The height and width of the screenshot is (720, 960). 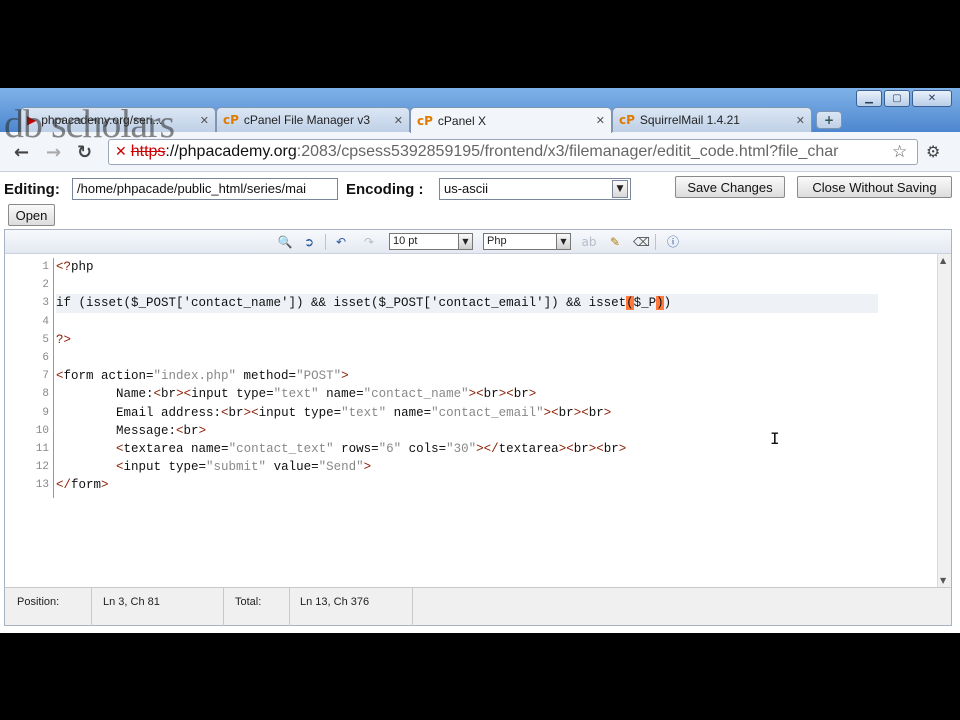 What do you see at coordinates (369, 242) in the screenshot?
I see `redo-icon: ↷` at bounding box center [369, 242].